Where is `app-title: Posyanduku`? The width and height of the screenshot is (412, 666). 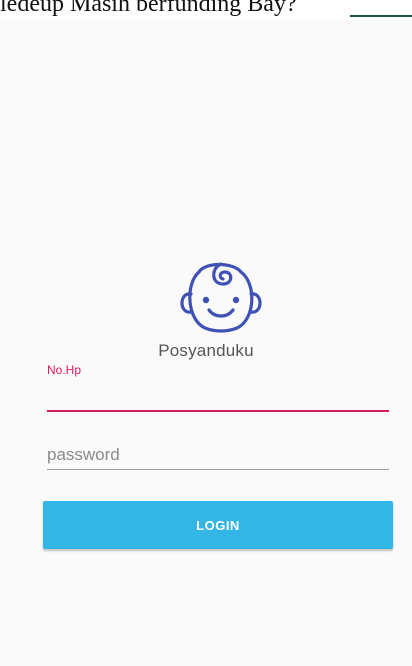 app-title: Posyanduku is located at coordinates (206, 350).